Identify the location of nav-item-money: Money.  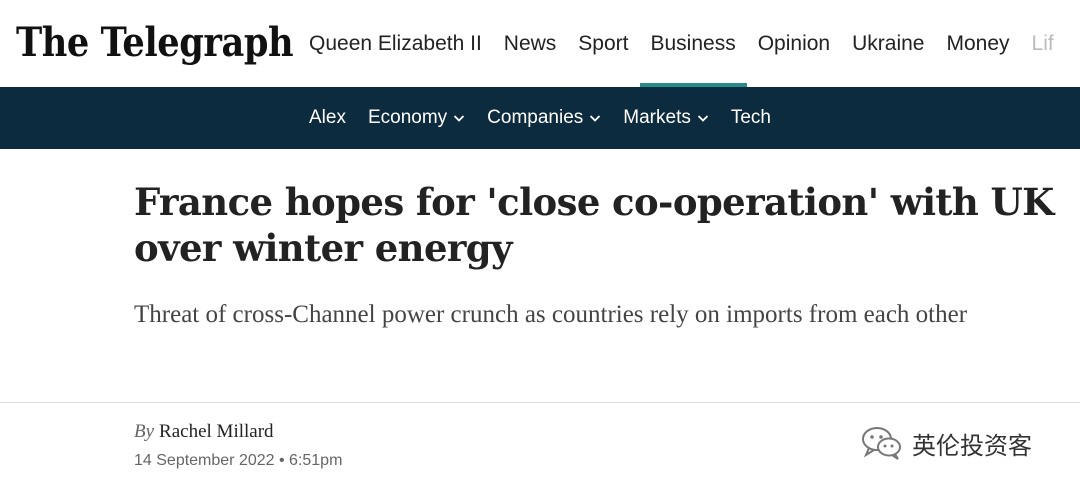
(977, 43).